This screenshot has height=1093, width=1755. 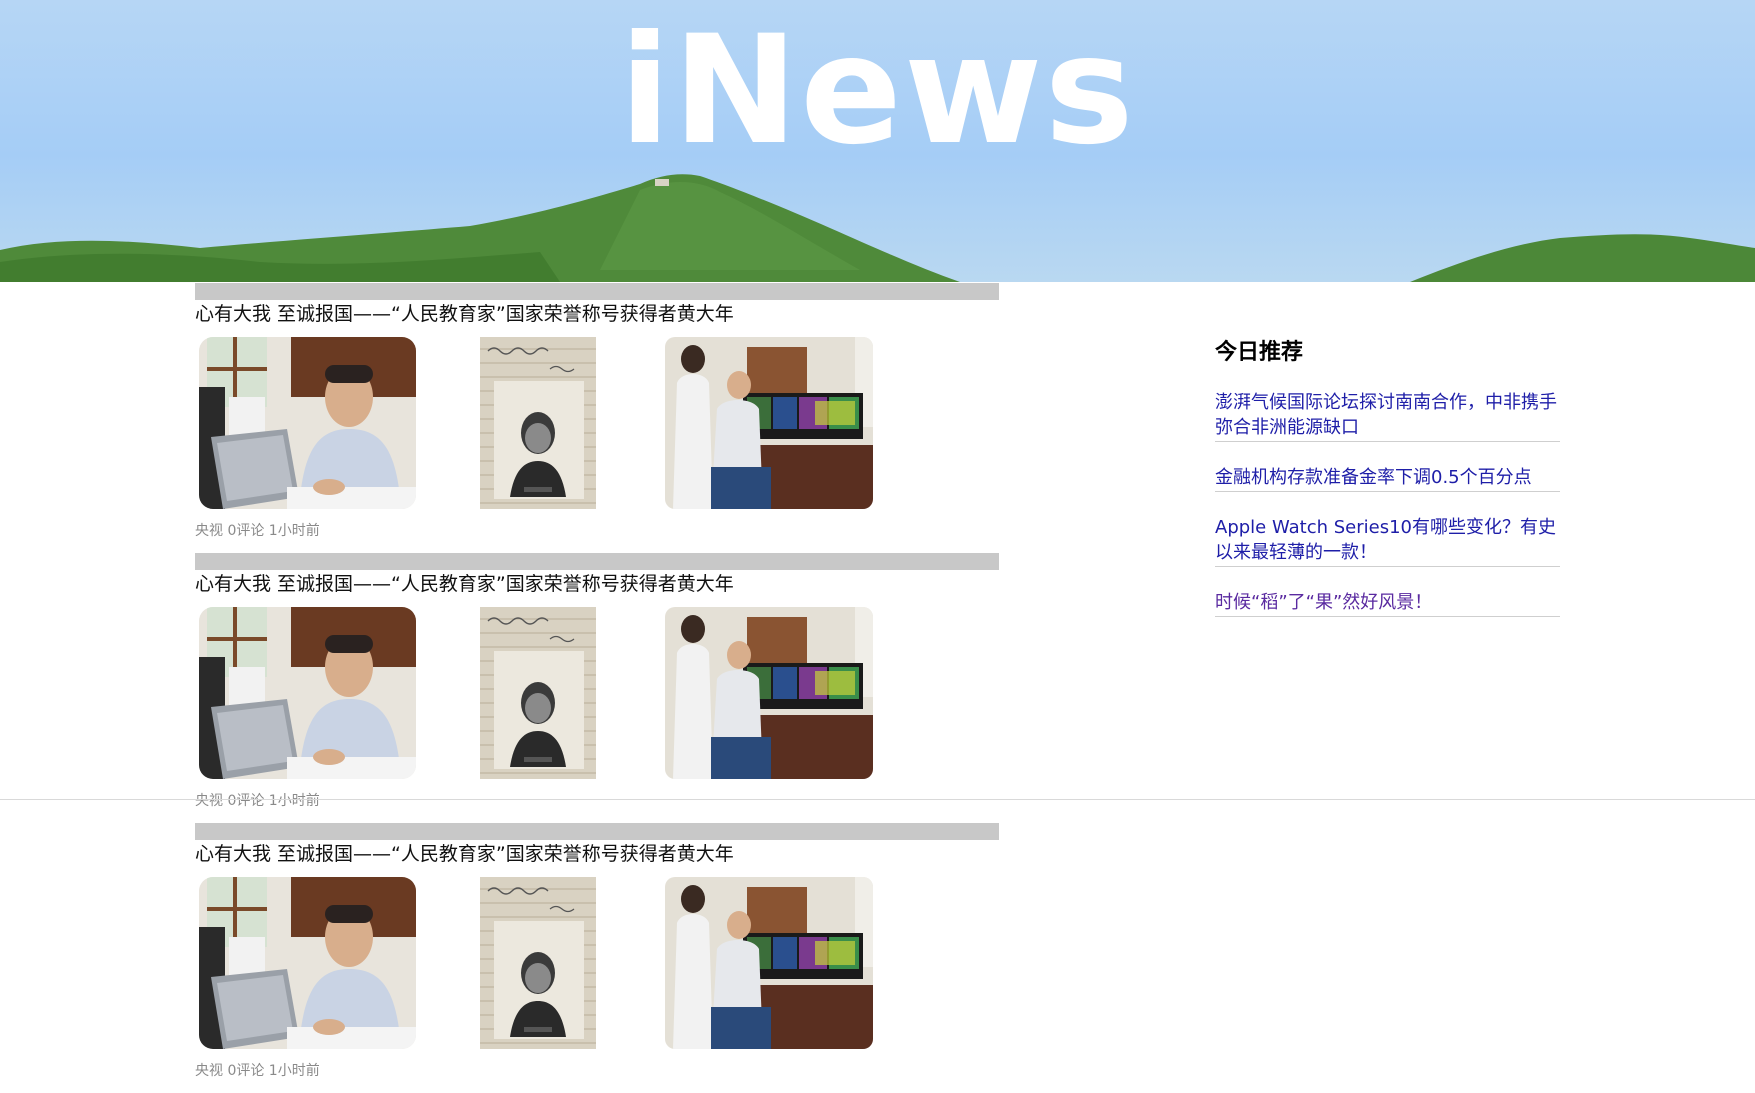 What do you see at coordinates (1387, 416) in the screenshot?
I see `recommendation-link: 澎湃气候国际论坛探讨南南合作，中非携手弥合非洲能源缺口` at bounding box center [1387, 416].